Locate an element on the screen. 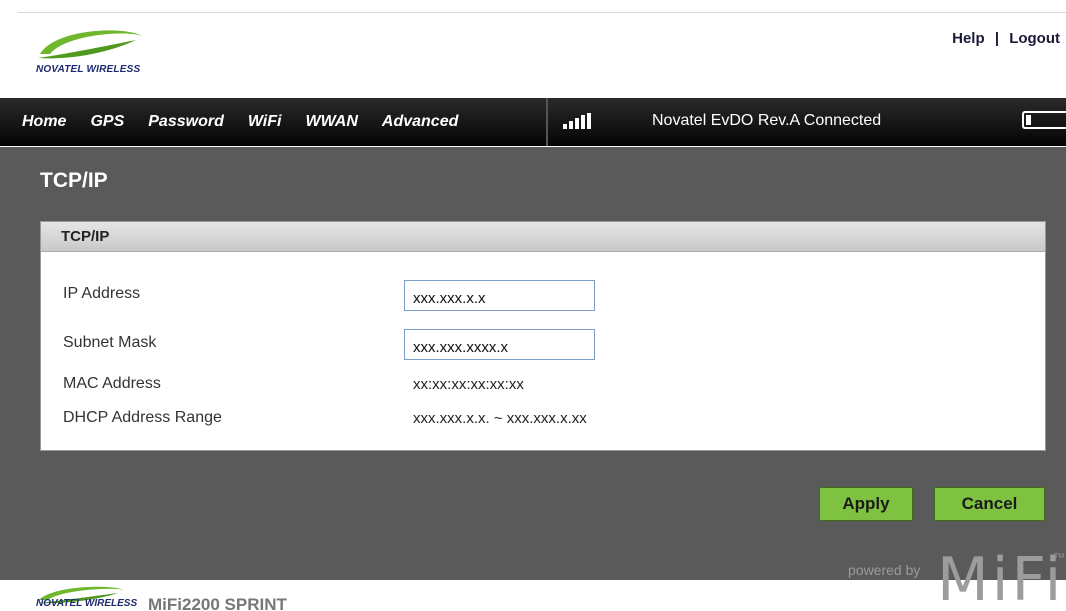 Image resolution: width=1066 pixels, height=611 pixels. ip-address-input is located at coordinates (499, 295).